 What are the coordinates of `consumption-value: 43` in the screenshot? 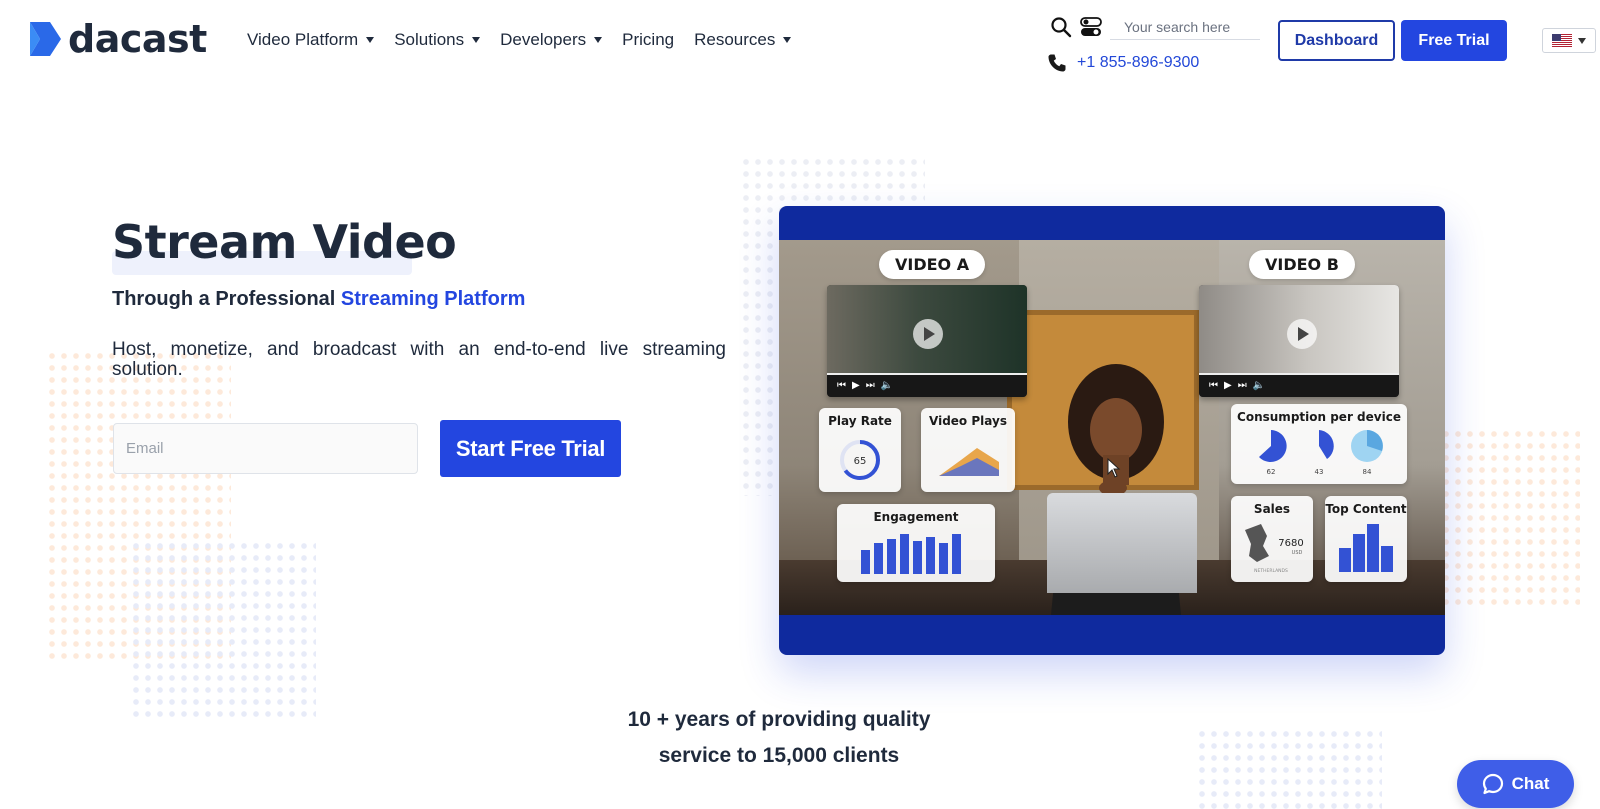 It's located at (1319, 472).